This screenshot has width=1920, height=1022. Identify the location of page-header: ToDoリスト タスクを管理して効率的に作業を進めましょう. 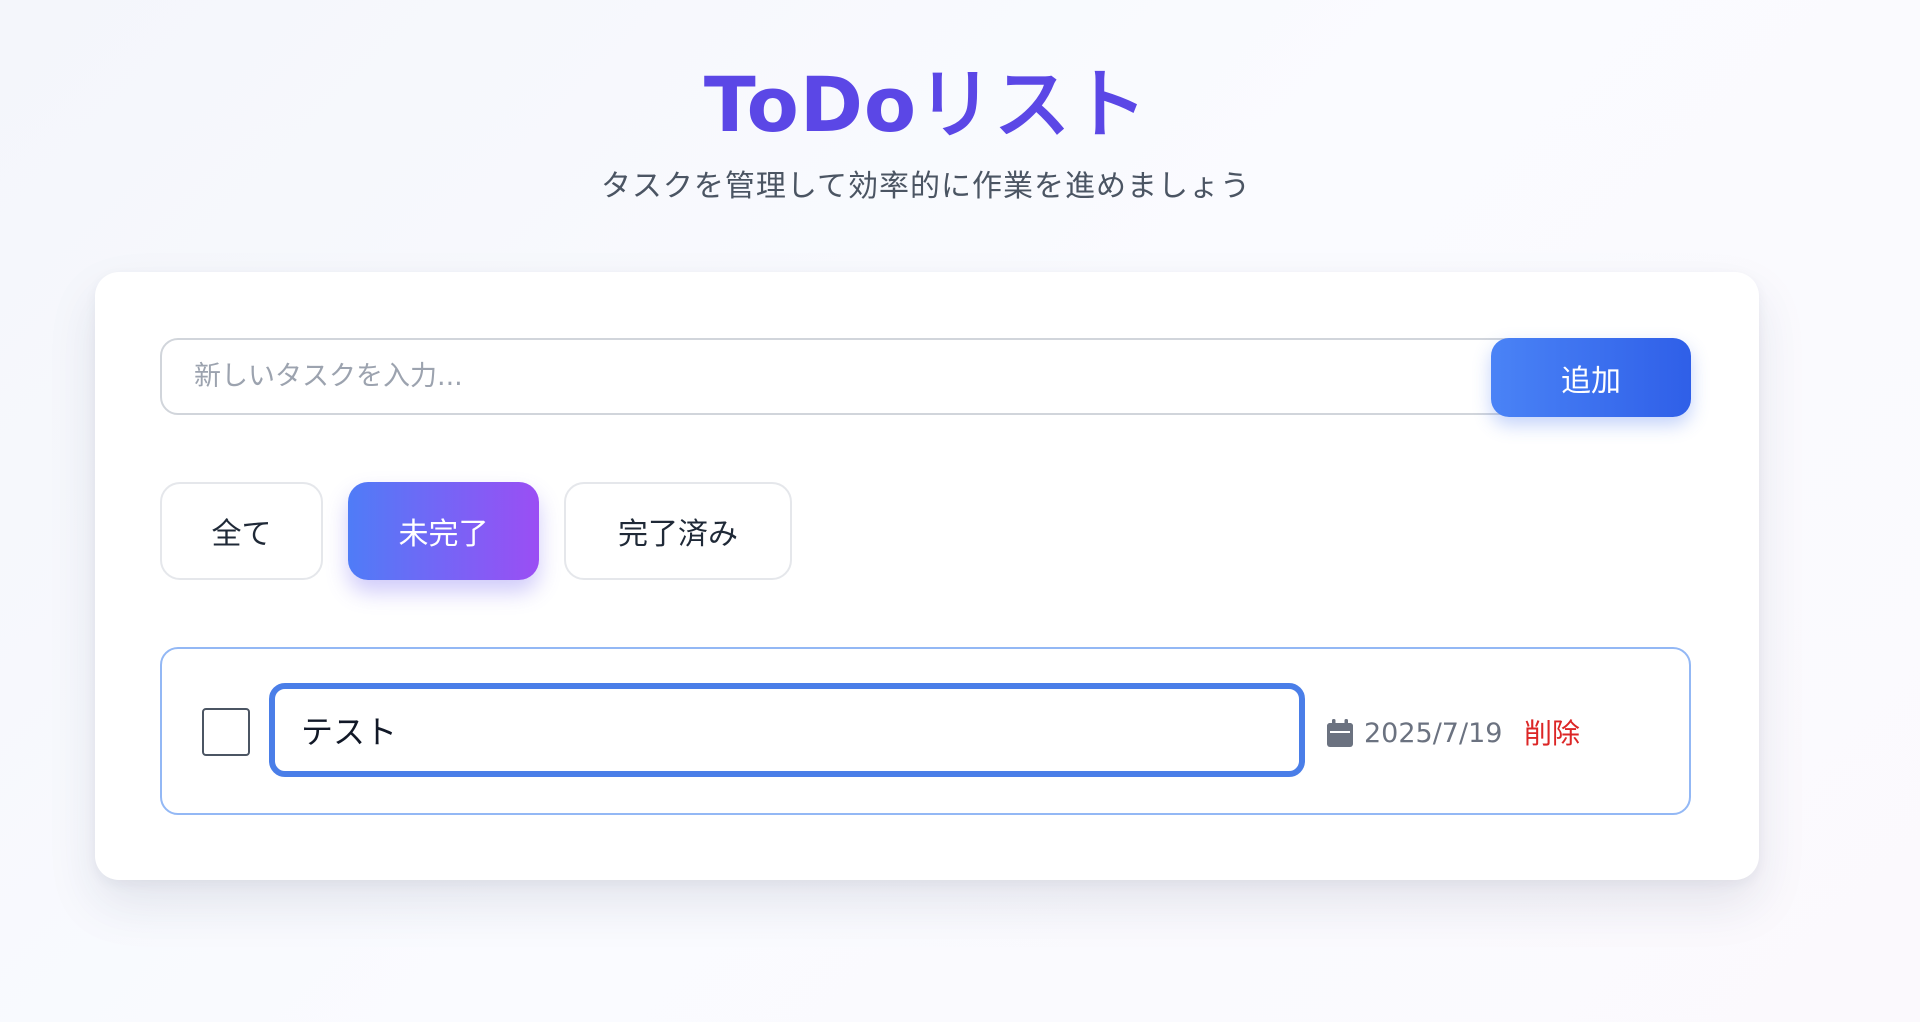
(926, 131).